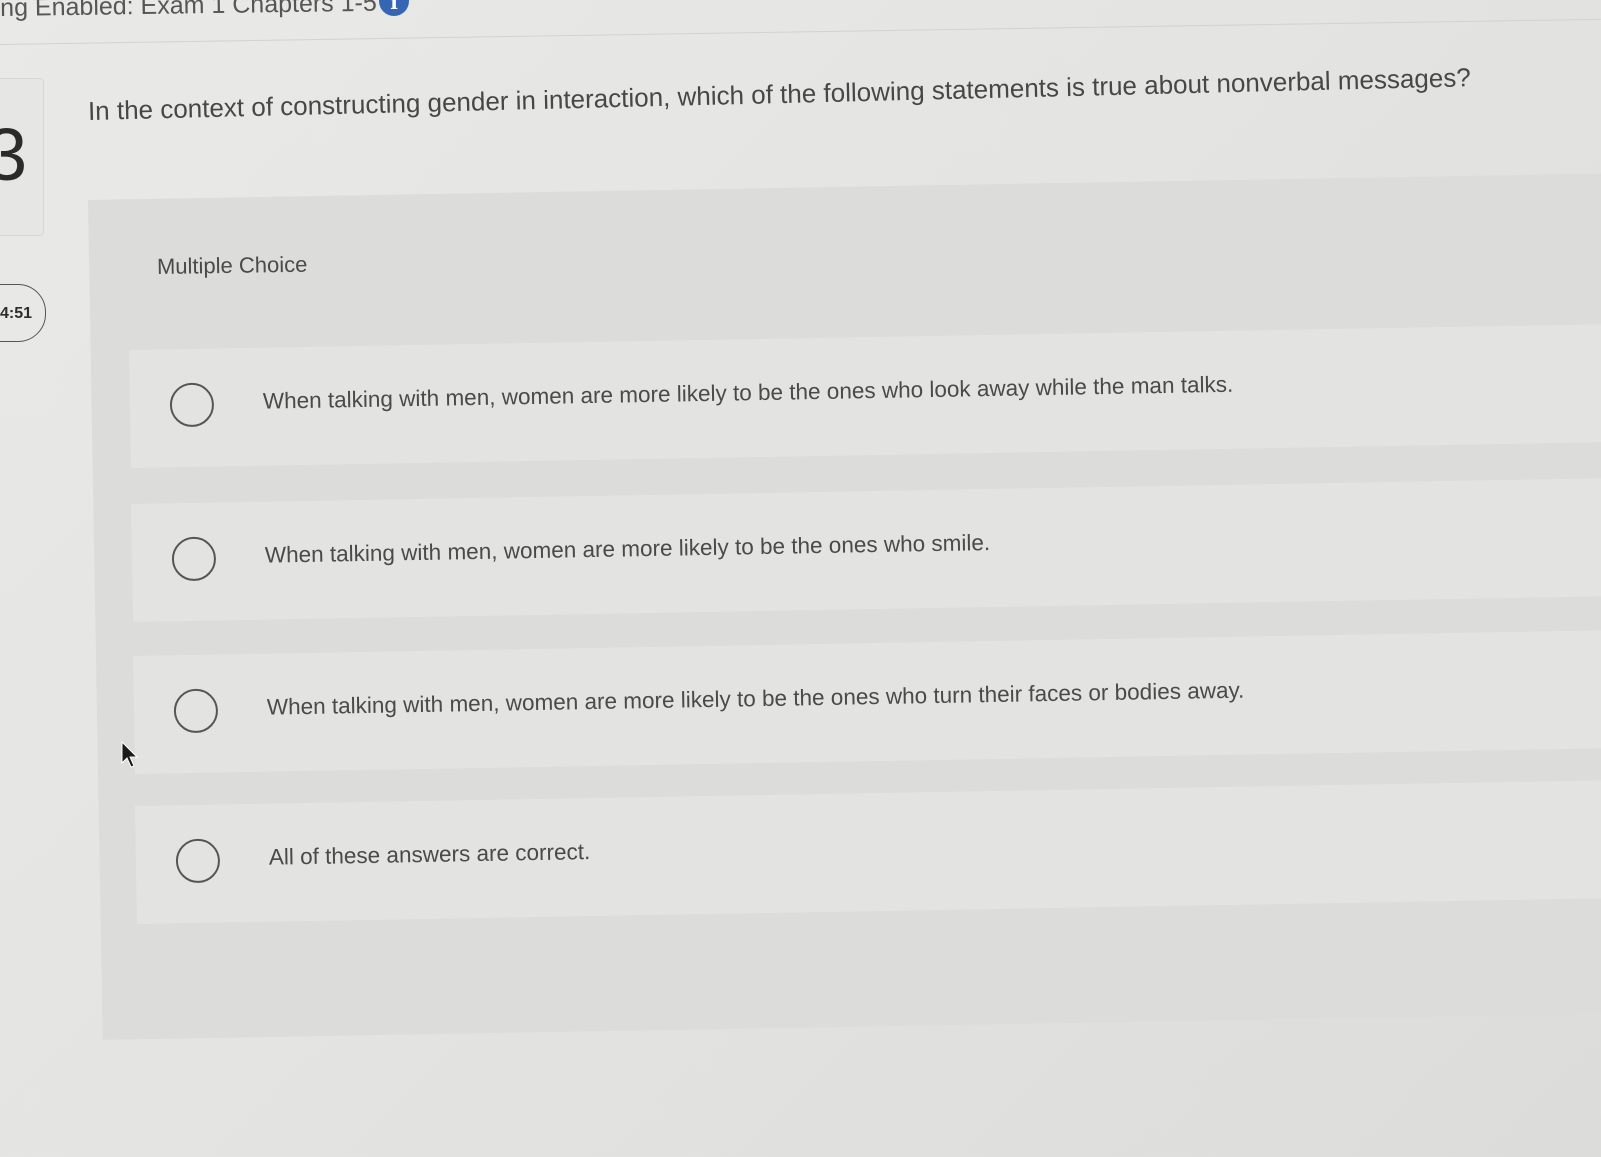 This screenshot has width=1601, height=1157. Describe the element at coordinates (394, 8) in the screenshot. I see `info-icon: i` at that location.